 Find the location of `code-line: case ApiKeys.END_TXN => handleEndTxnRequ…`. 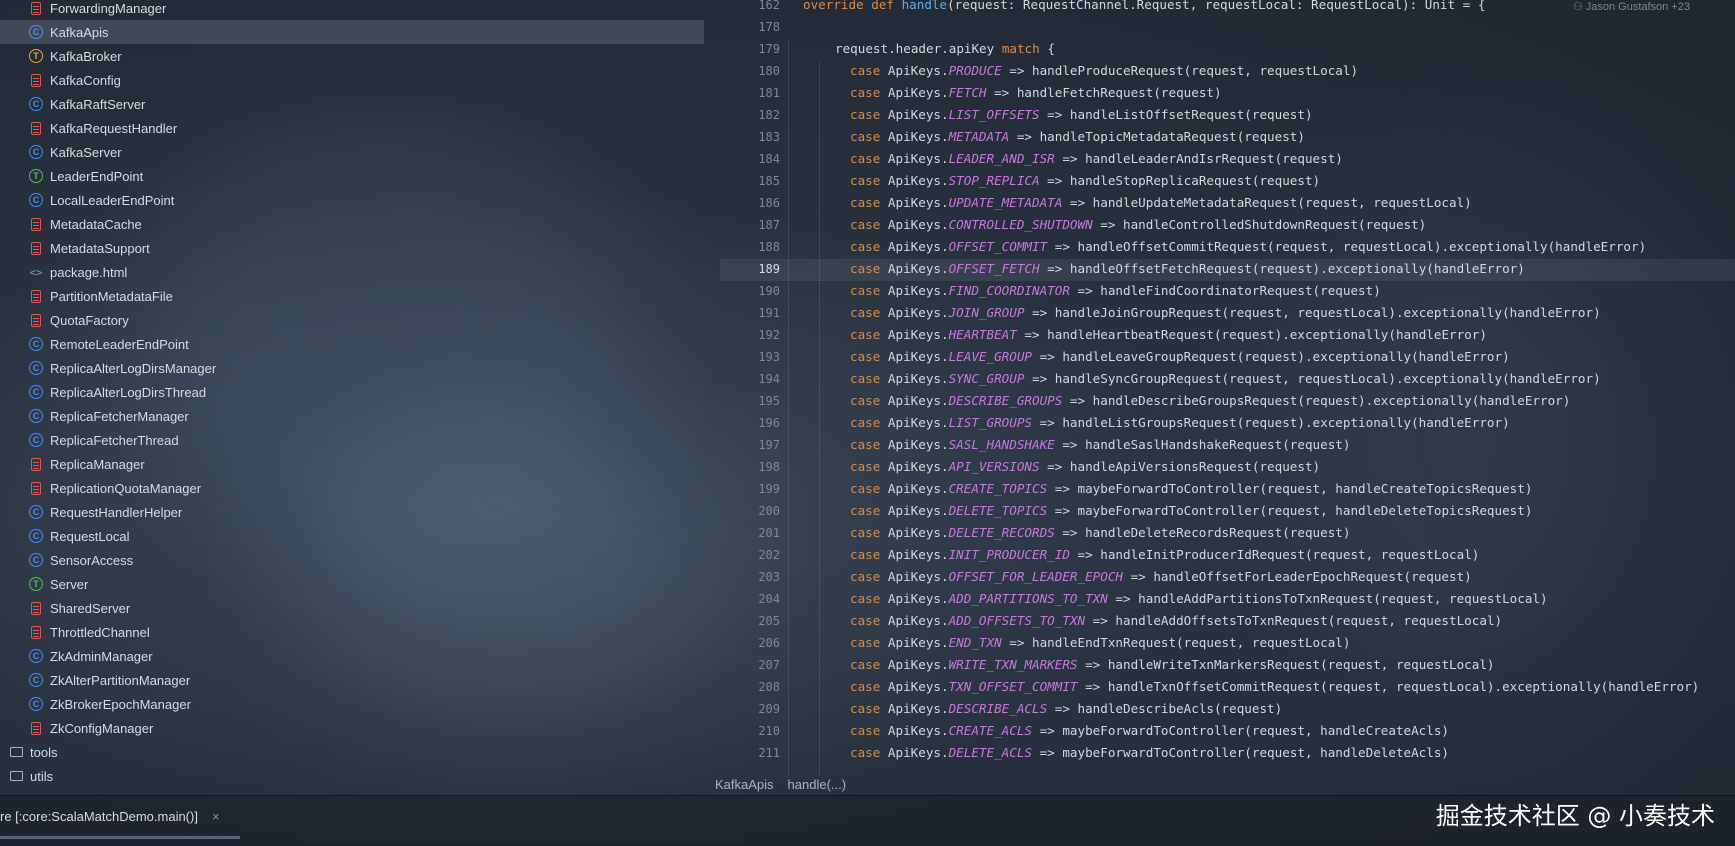

code-line: case ApiKeys.END_TXN => handleEndTxnRequ… is located at coordinates (1100, 642).